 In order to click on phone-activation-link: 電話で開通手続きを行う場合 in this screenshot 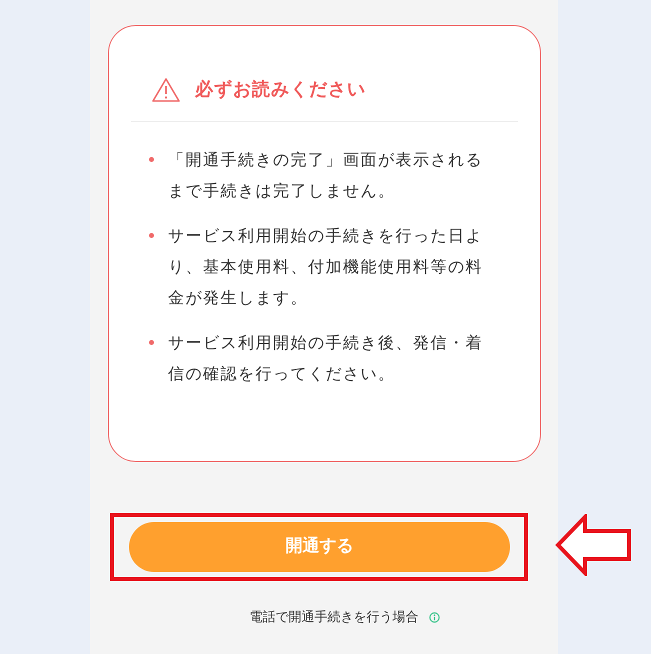, I will do `click(334, 618)`.